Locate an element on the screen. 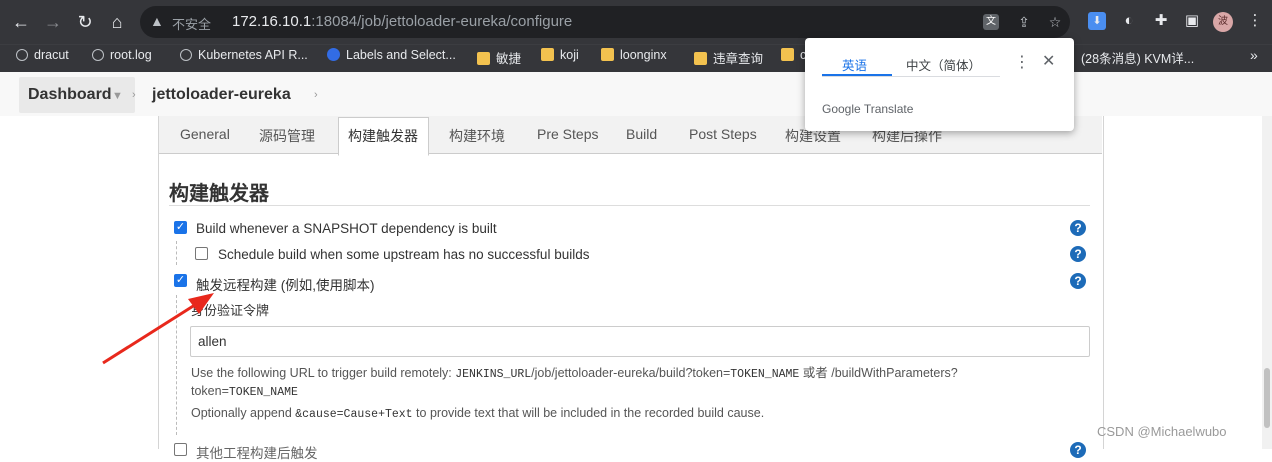 This screenshot has height=462, width=1272. annotation-arrow-shaft is located at coordinates (150, 333).